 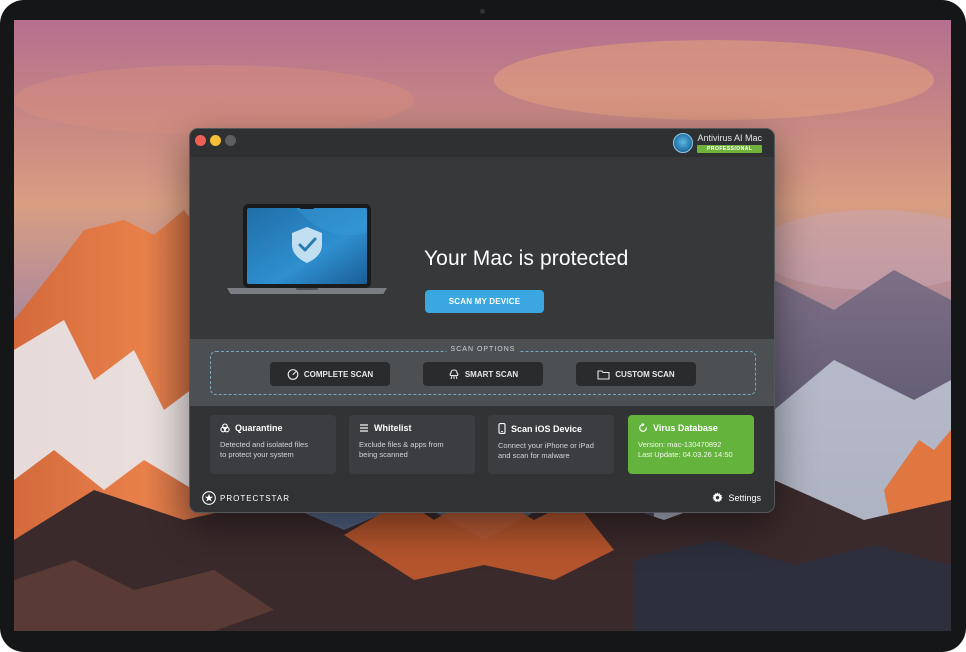 What do you see at coordinates (546, 445) in the screenshot?
I see `scan-ios-desc-line1: Connect your iPhone or iPad` at bounding box center [546, 445].